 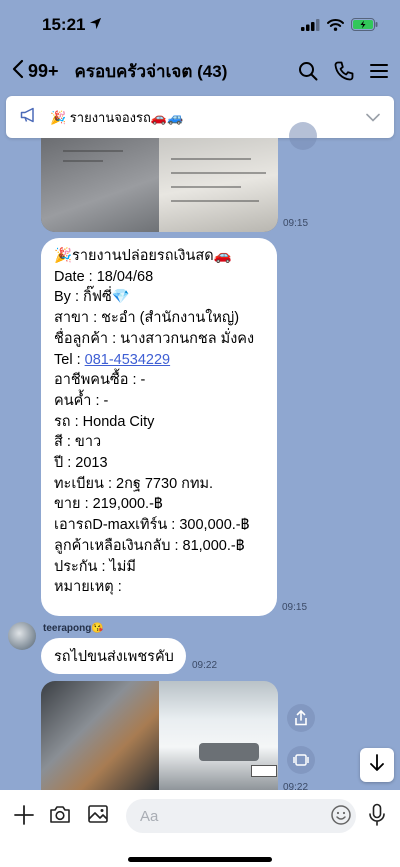 What do you see at coordinates (69, 359) in the screenshot?
I see `tel-label: Tel :` at bounding box center [69, 359].